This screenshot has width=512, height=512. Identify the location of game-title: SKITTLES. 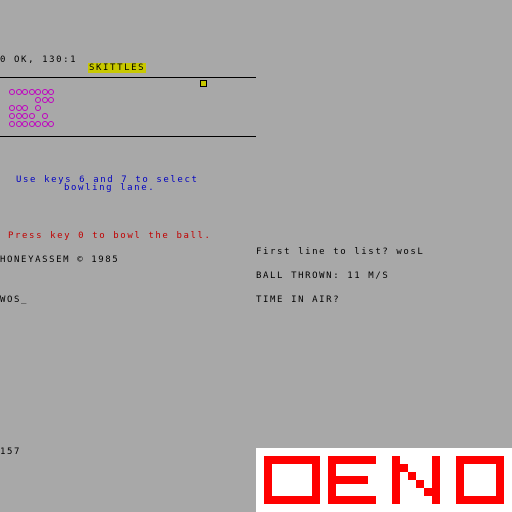
(117, 68).